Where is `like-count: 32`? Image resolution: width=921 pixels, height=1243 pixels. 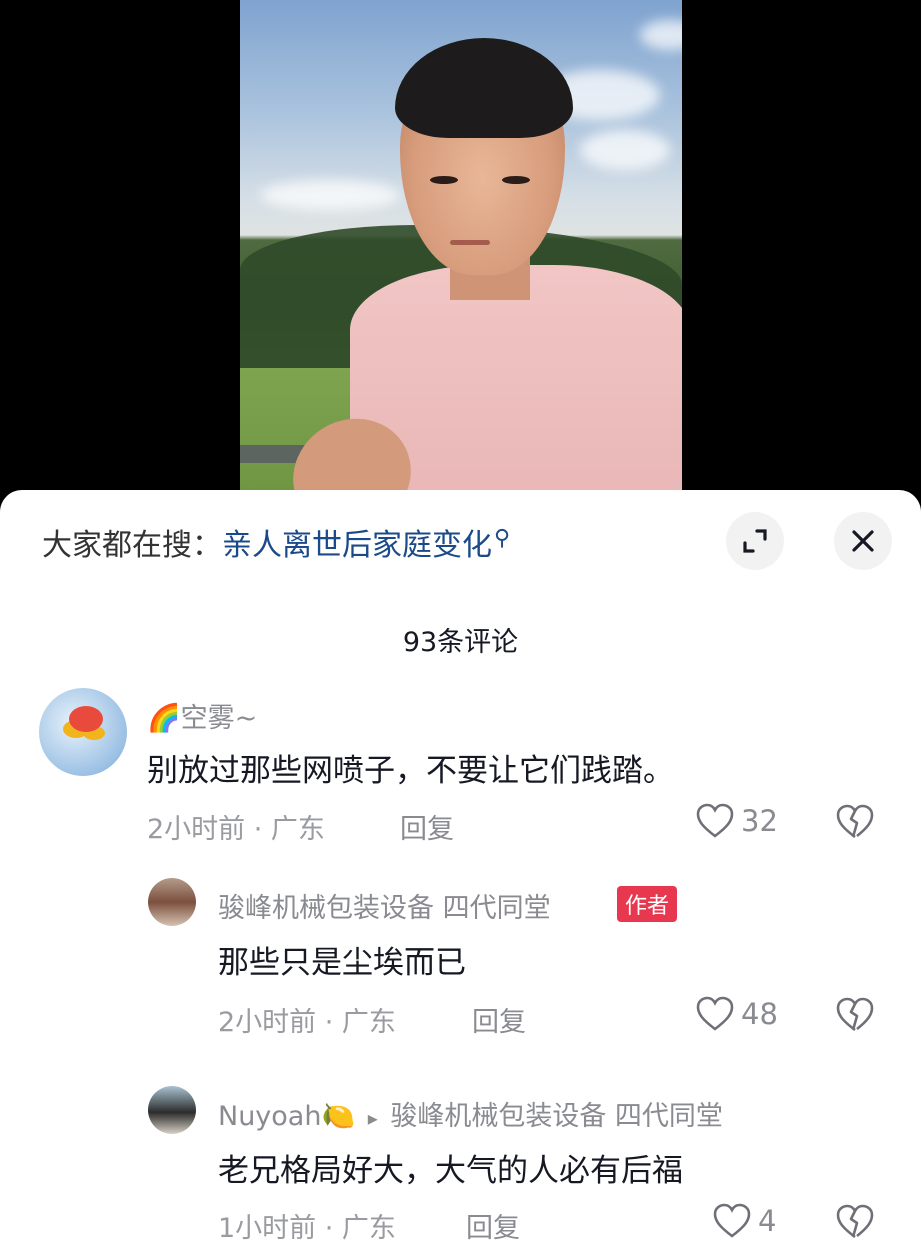 like-count: 32 is located at coordinates (759, 821).